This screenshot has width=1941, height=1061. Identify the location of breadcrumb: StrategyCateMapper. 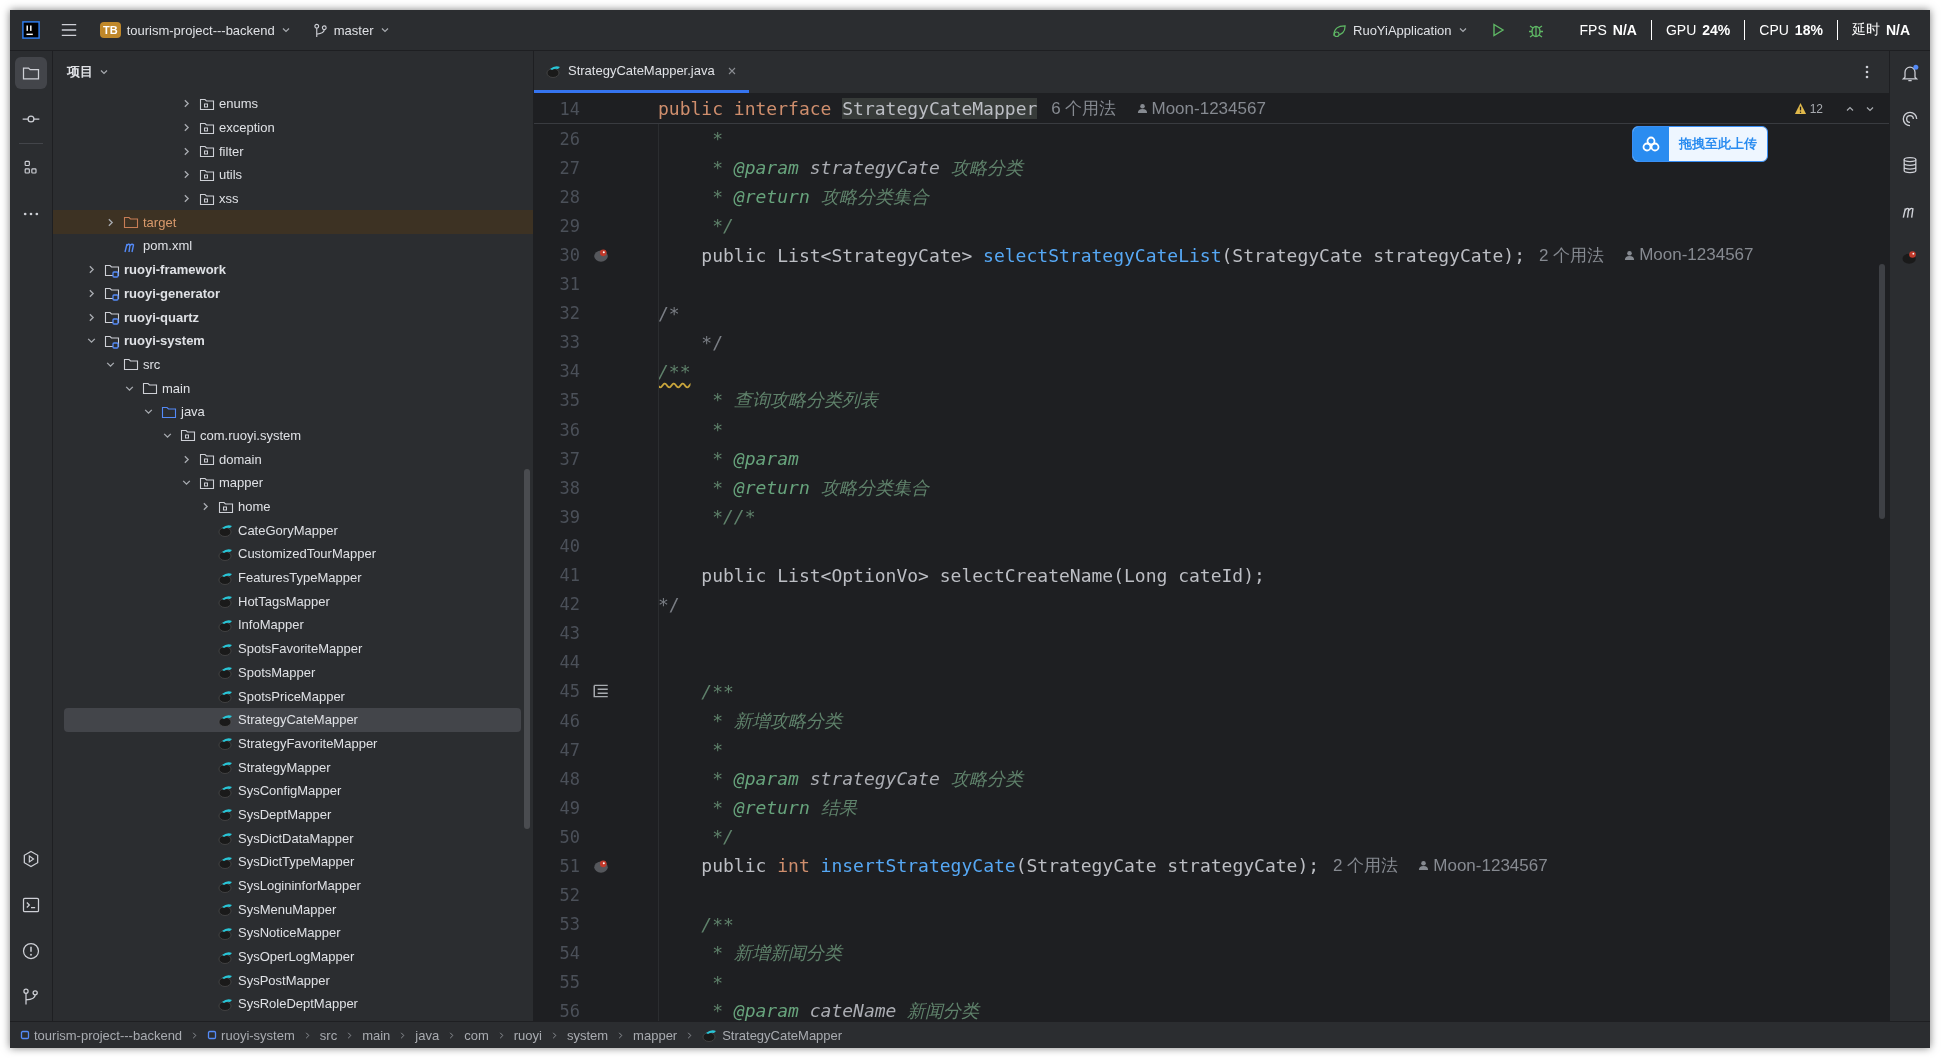
(772, 1035).